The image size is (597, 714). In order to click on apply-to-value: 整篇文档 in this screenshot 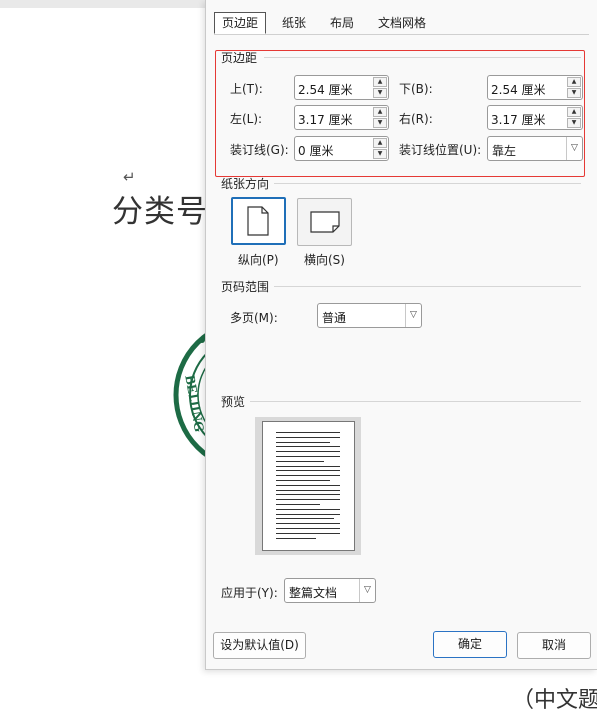, I will do `click(313, 593)`.